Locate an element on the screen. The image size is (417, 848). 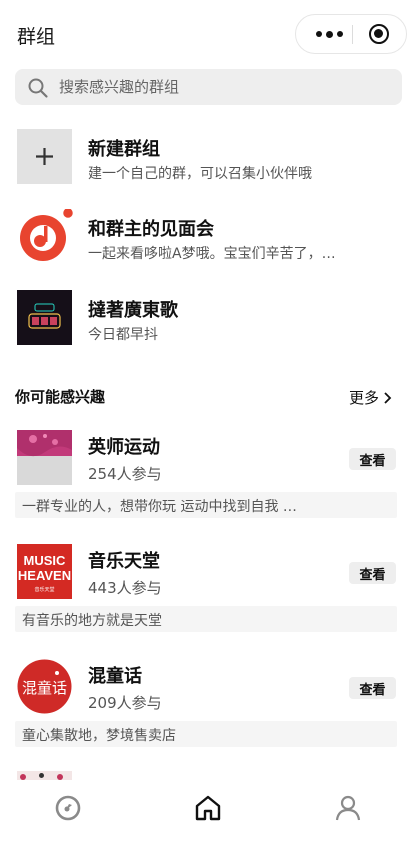
group-name: 撻著廣東歌 is located at coordinates (133, 310).